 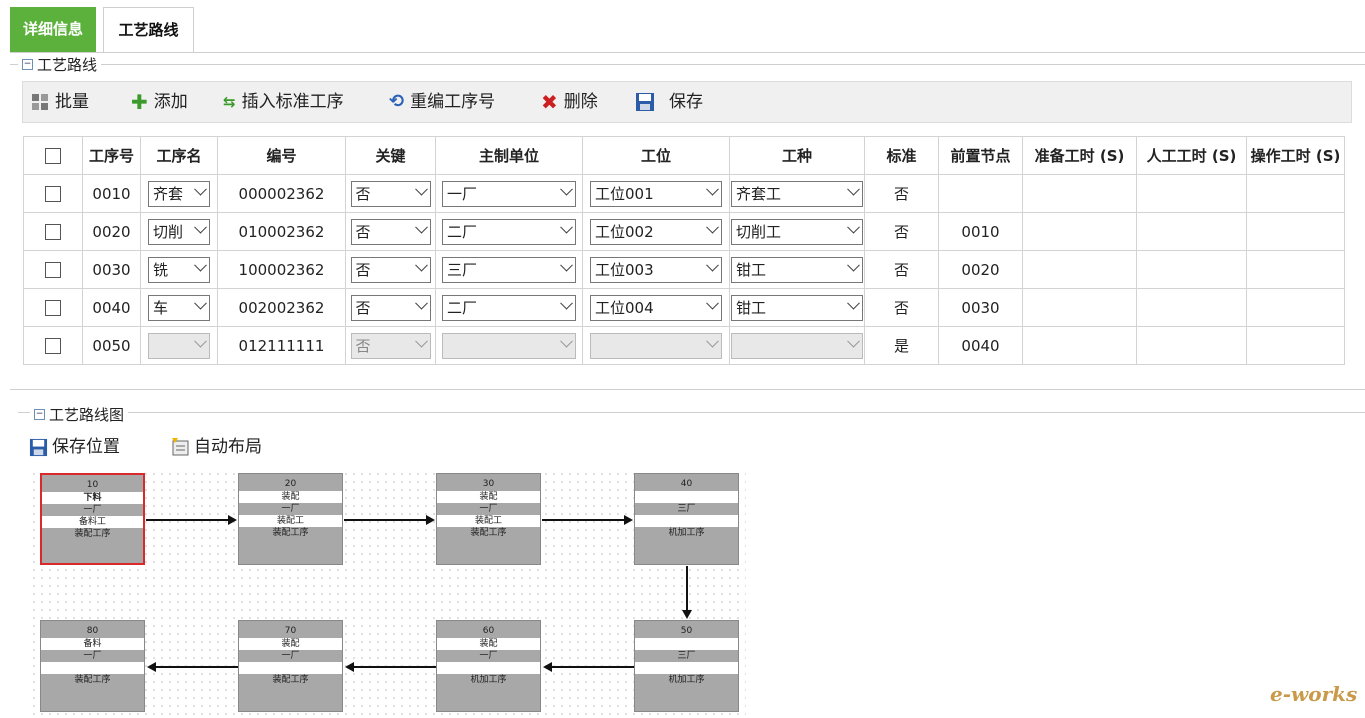 I want to click on step-name-select: 切削, so click(x=179, y=231).